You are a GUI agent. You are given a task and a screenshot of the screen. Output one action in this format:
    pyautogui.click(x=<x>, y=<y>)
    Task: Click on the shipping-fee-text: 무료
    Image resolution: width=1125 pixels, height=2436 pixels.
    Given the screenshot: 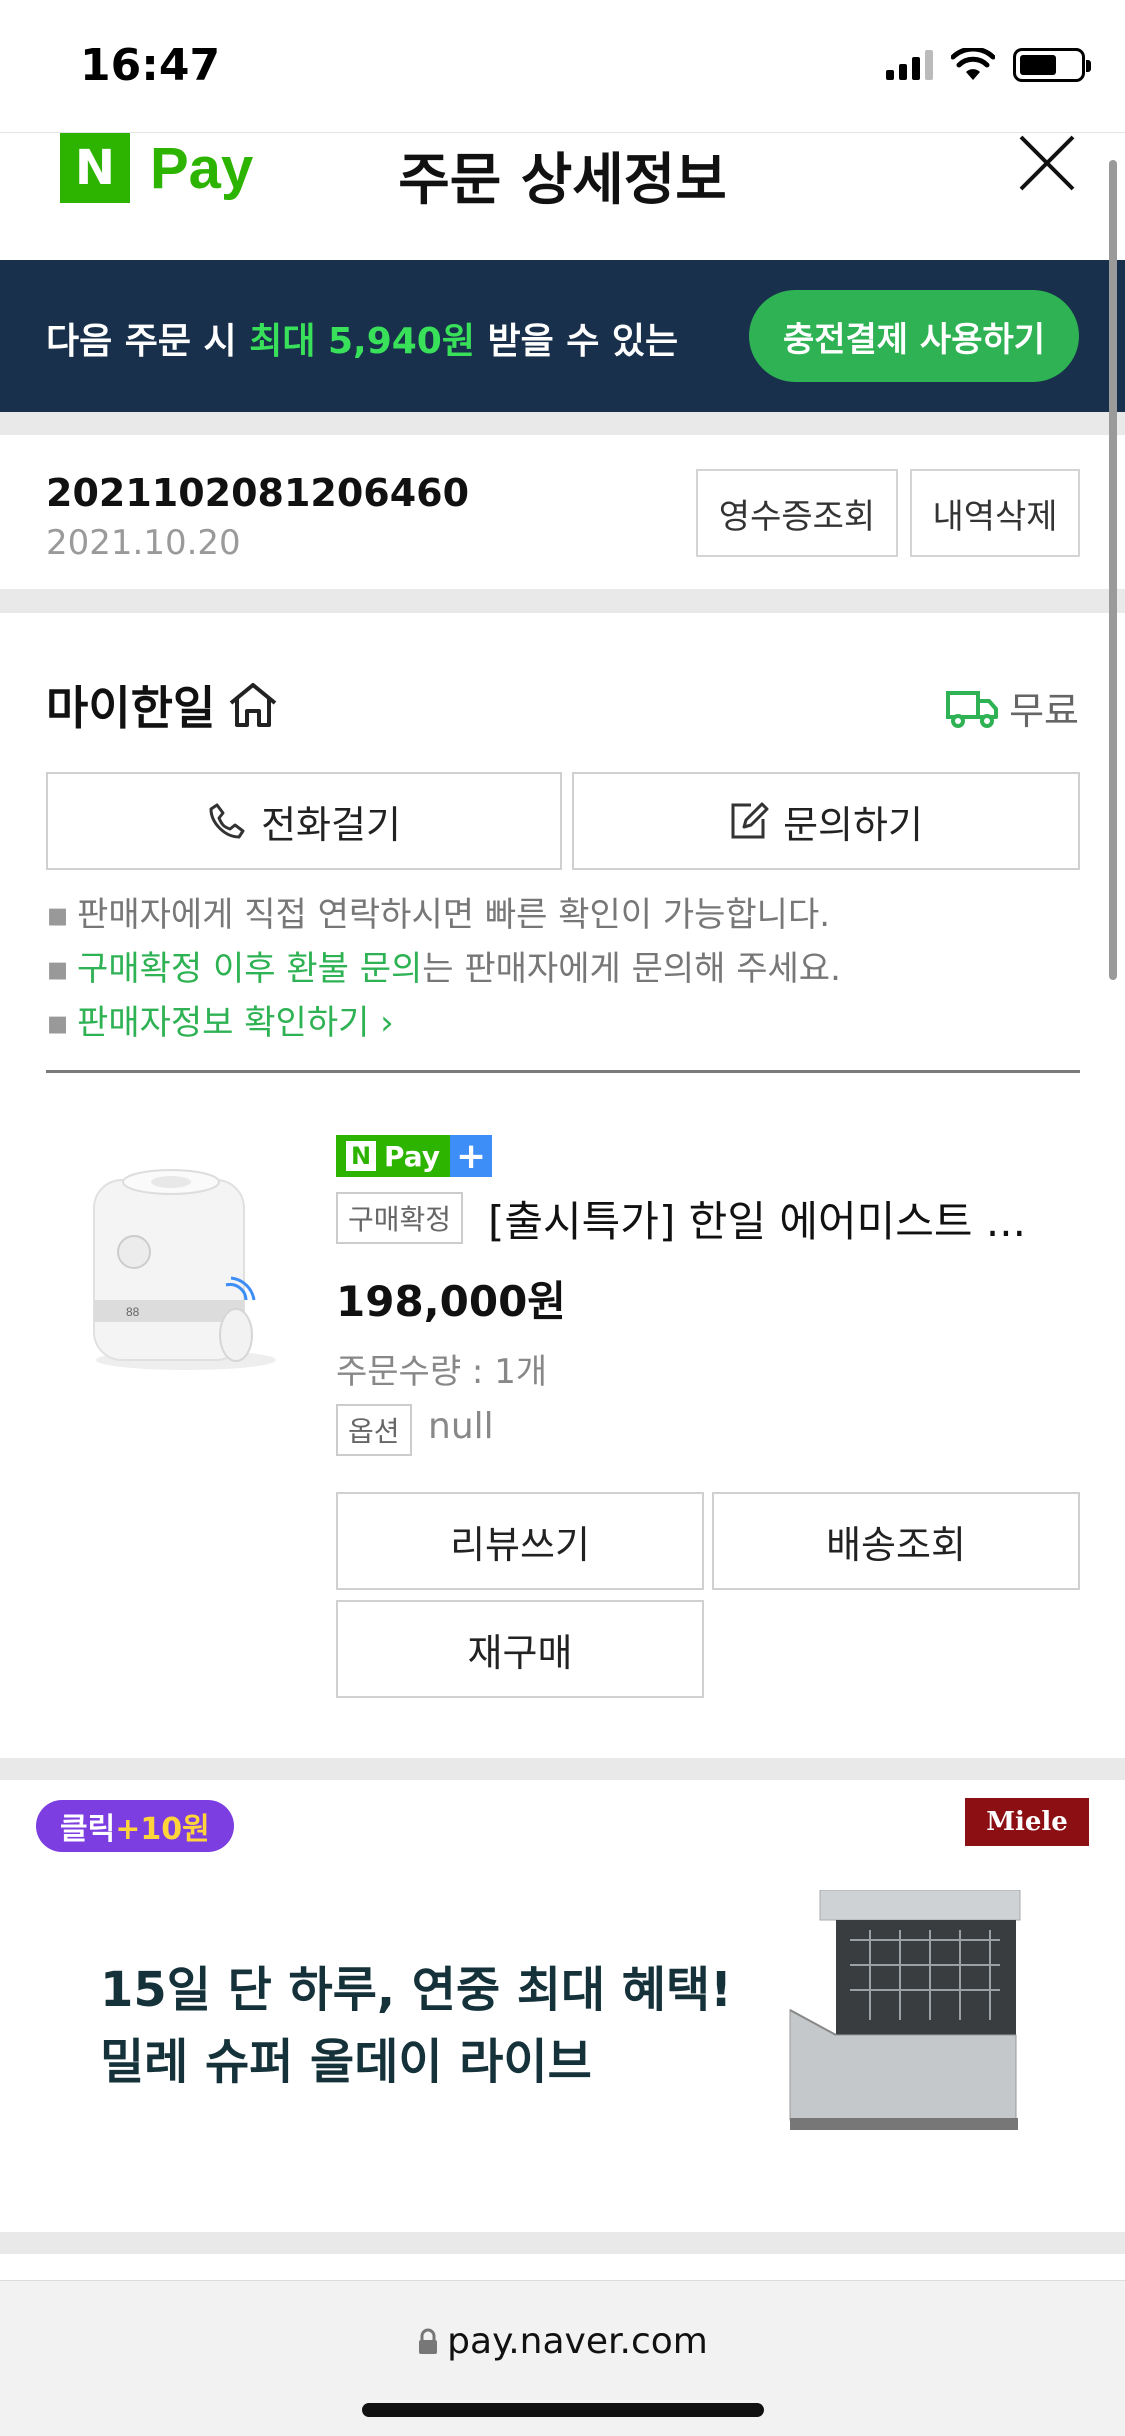 What is the action you would take?
    pyautogui.click(x=1044, y=711)
    